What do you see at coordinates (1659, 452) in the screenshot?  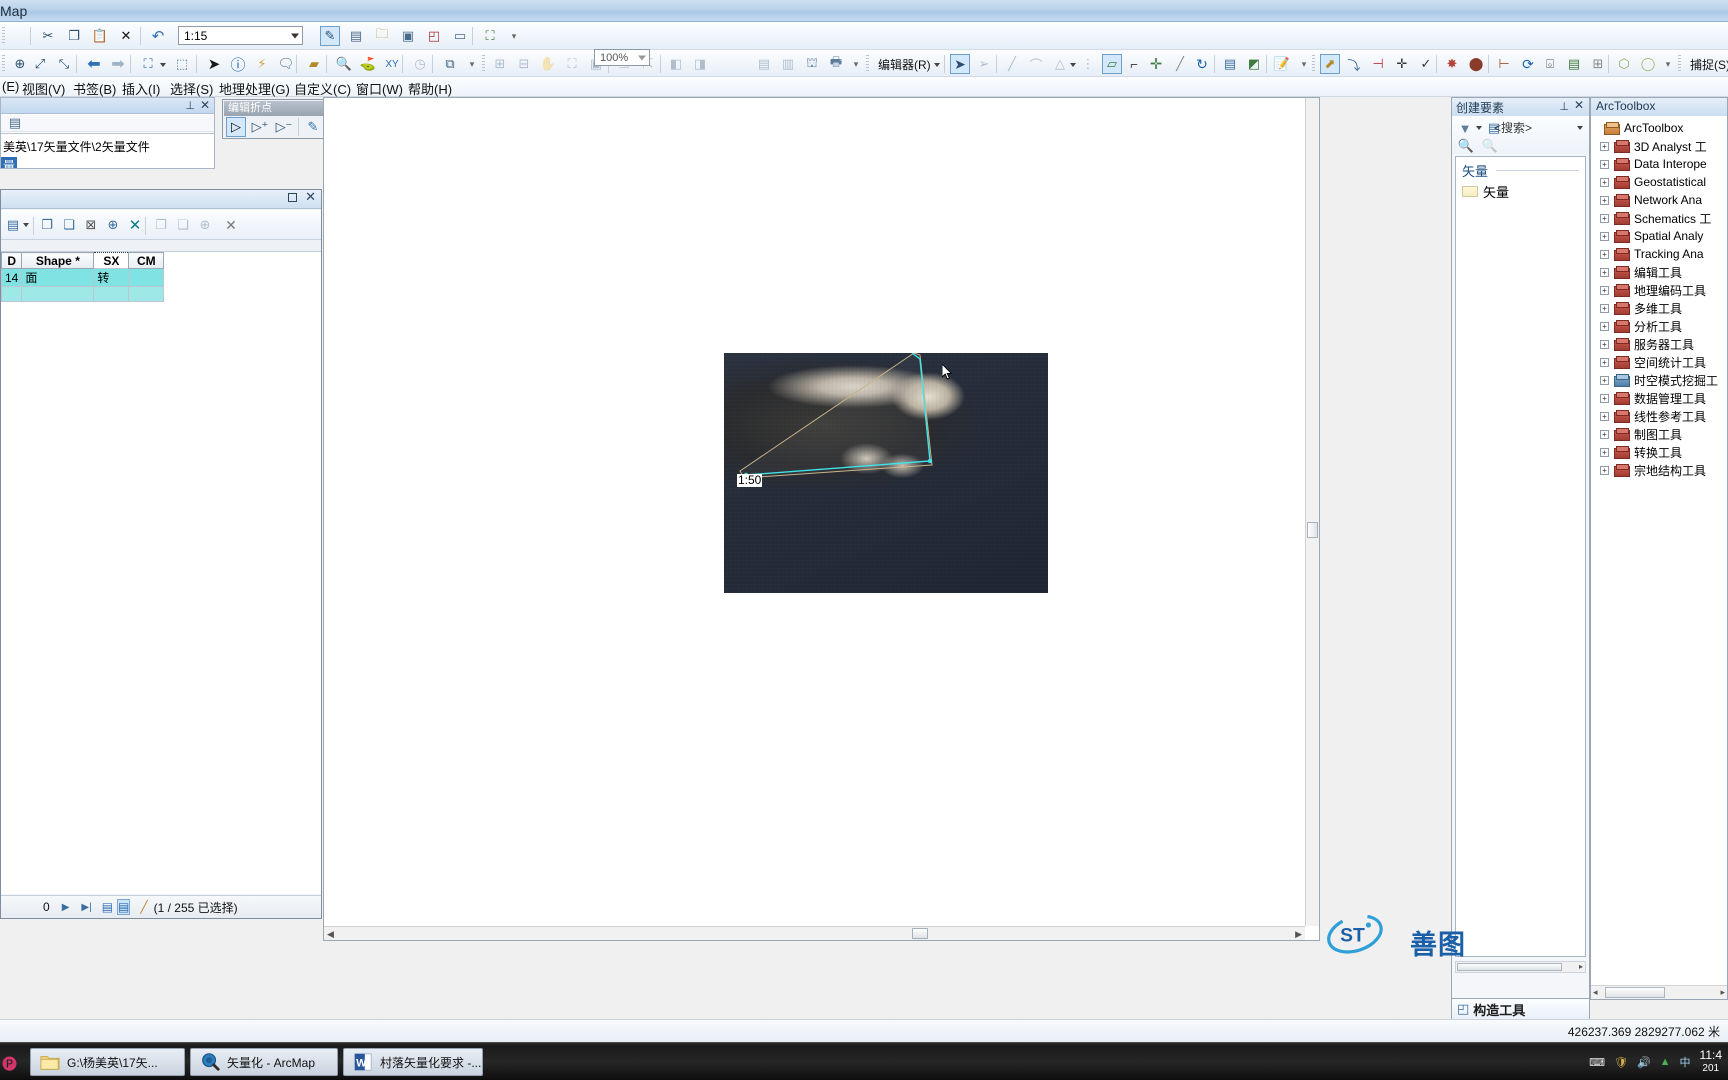 I see `toolbox-item-conversion: + 转换工具` at bounding box center [1659, 452].